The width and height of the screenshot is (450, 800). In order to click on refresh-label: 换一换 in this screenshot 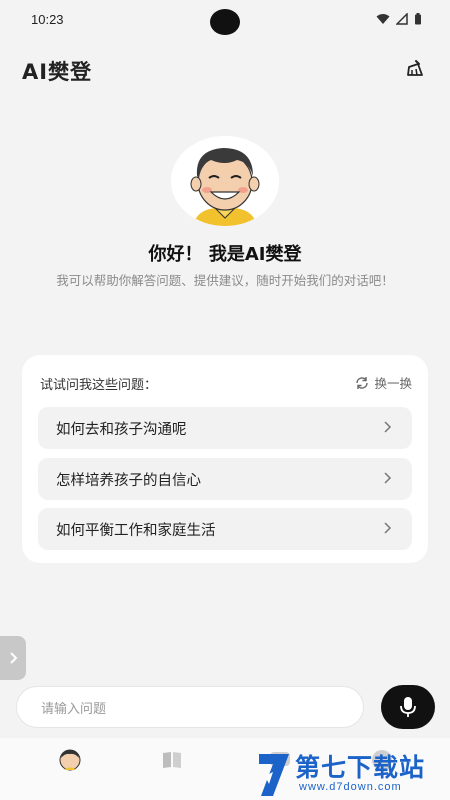, I will do `click(393, 383)`.